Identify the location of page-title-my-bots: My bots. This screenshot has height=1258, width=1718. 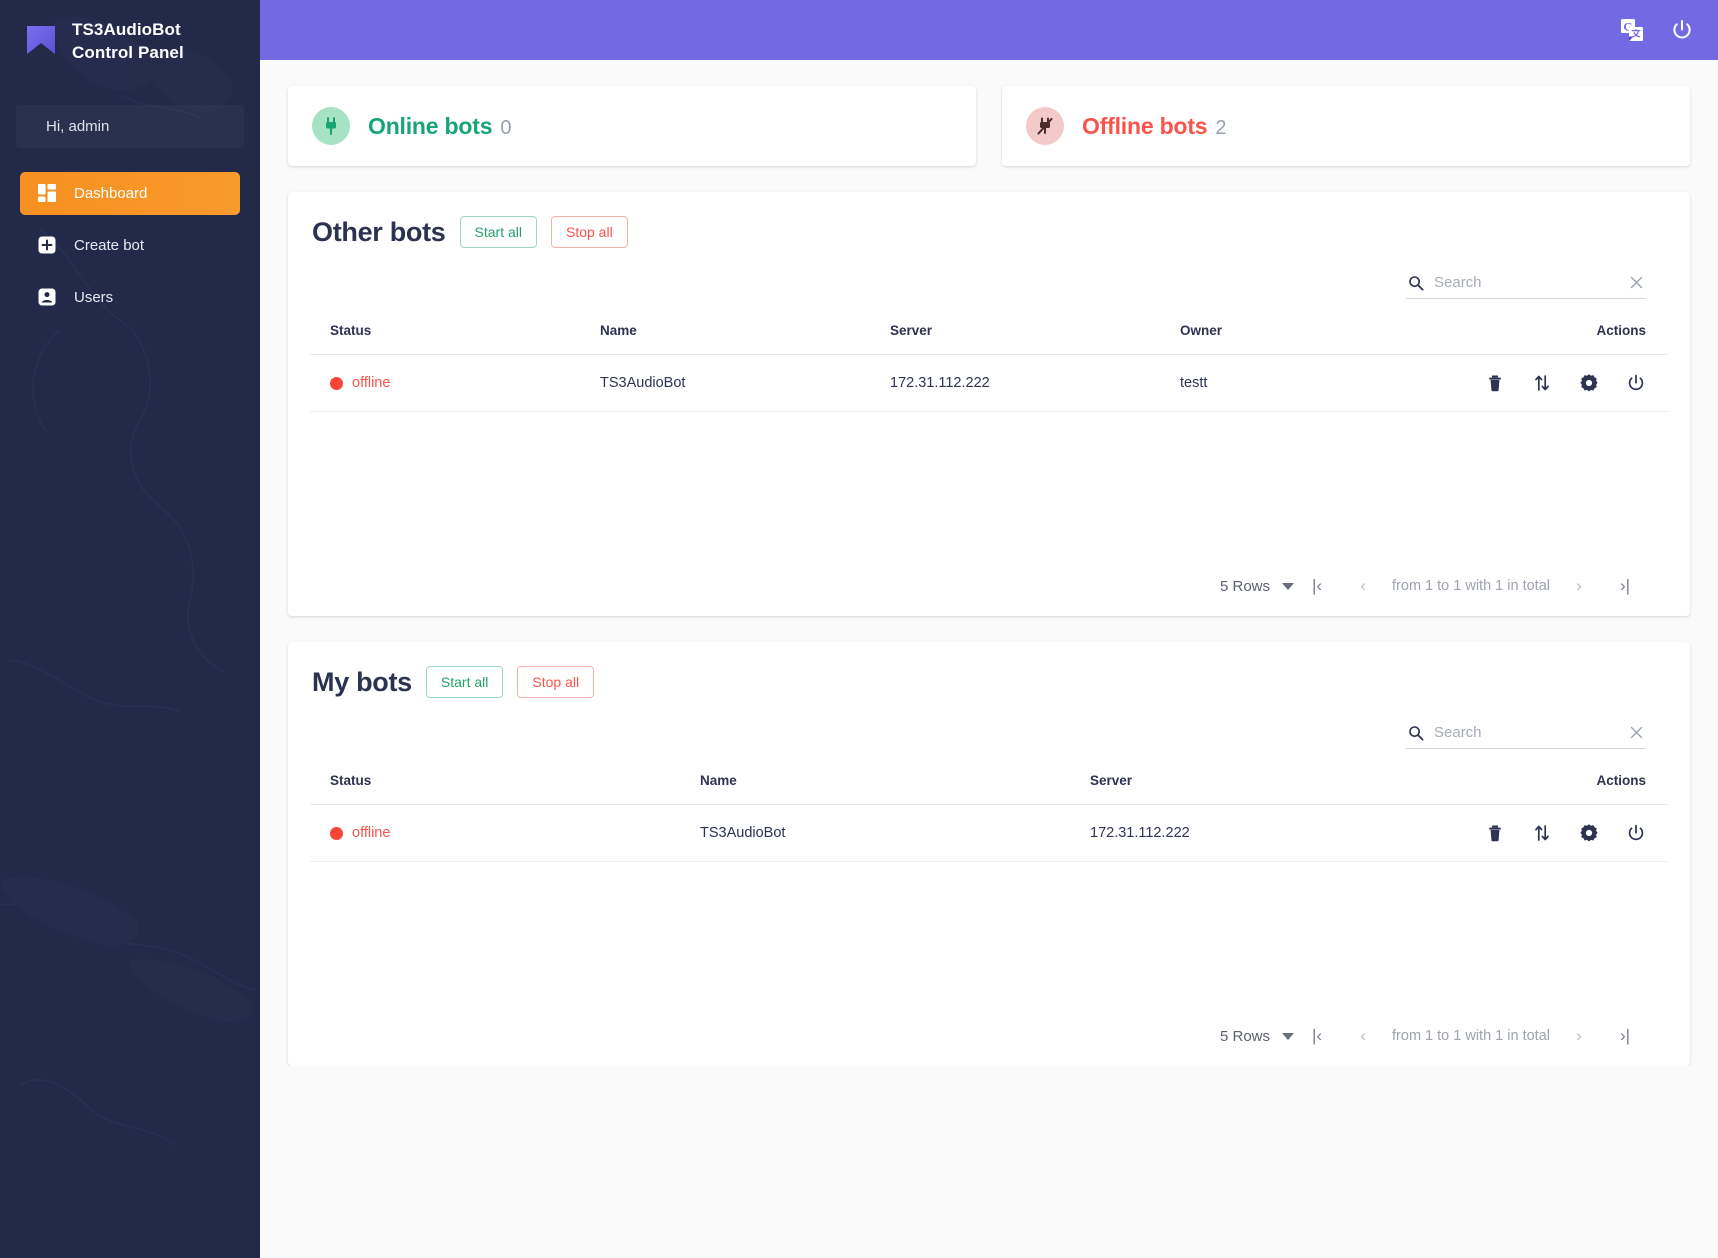
(362, 681).